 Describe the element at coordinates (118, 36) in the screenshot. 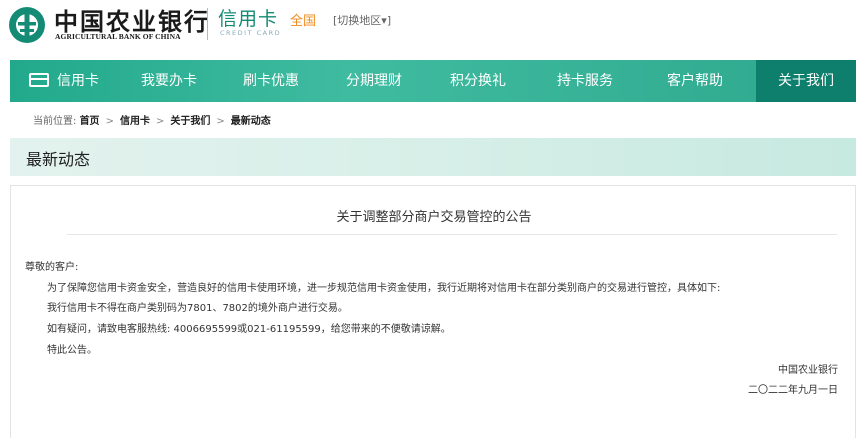

I see `bank-name-en: AGRICULTURAL BANK OF CHINA` at that location.